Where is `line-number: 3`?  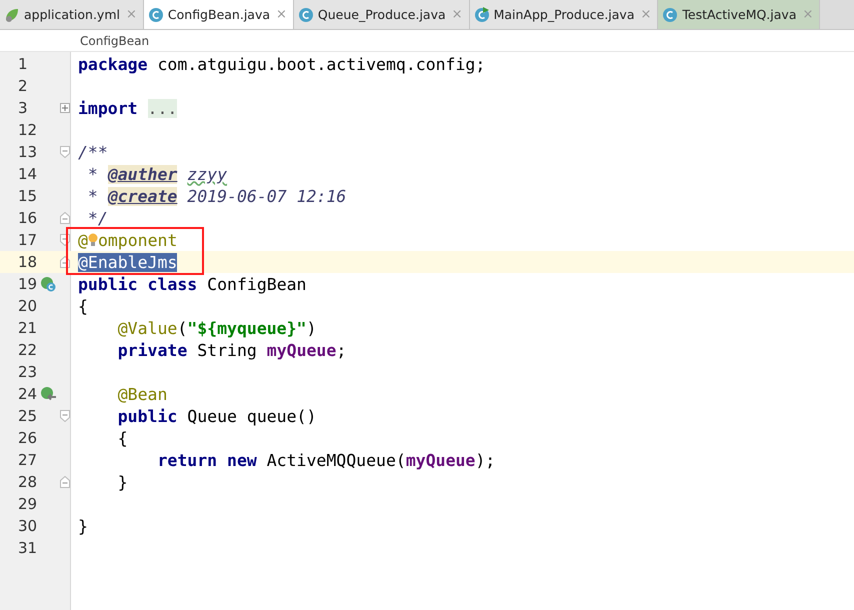 line-number: 3 is located at coordinates (23, 108).